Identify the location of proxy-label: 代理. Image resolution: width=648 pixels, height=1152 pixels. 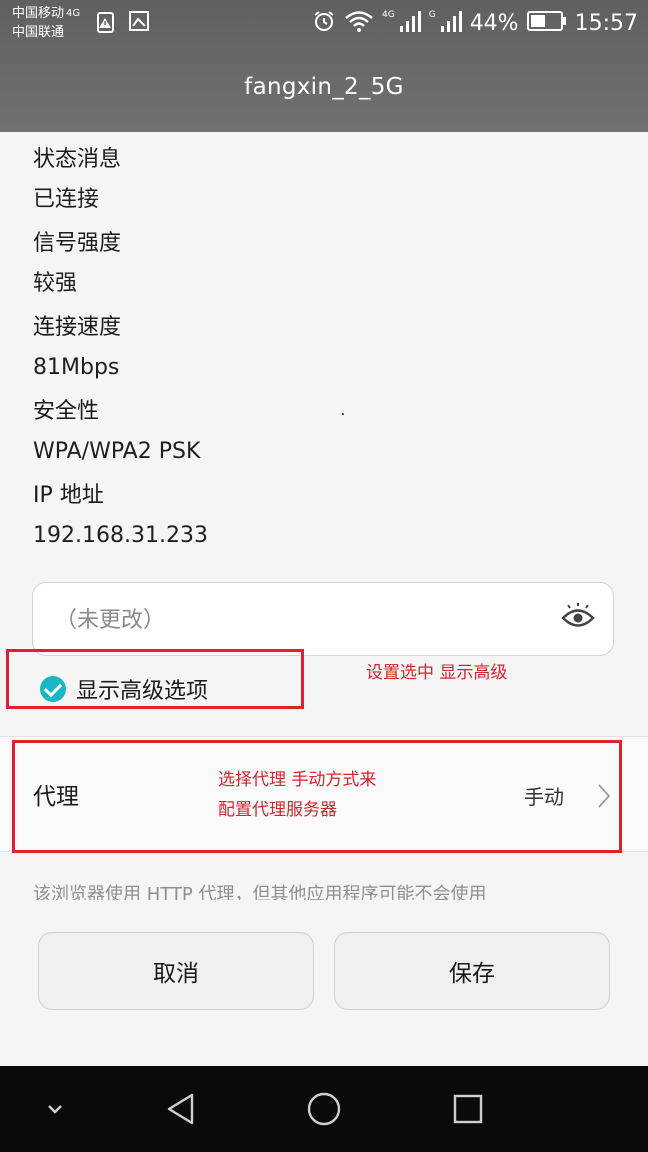
(56, 797).